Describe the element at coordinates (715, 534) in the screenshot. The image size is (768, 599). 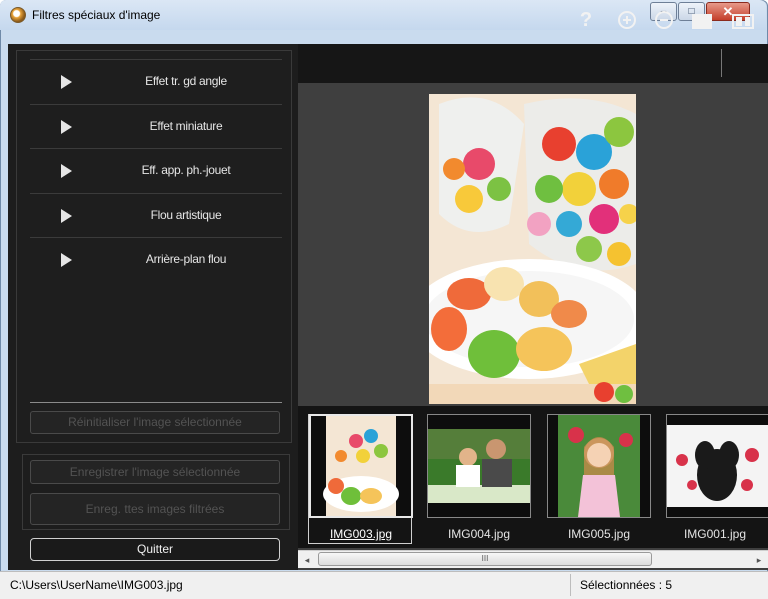
I see `thumbnail-label: IMG001.jpg` at that location.